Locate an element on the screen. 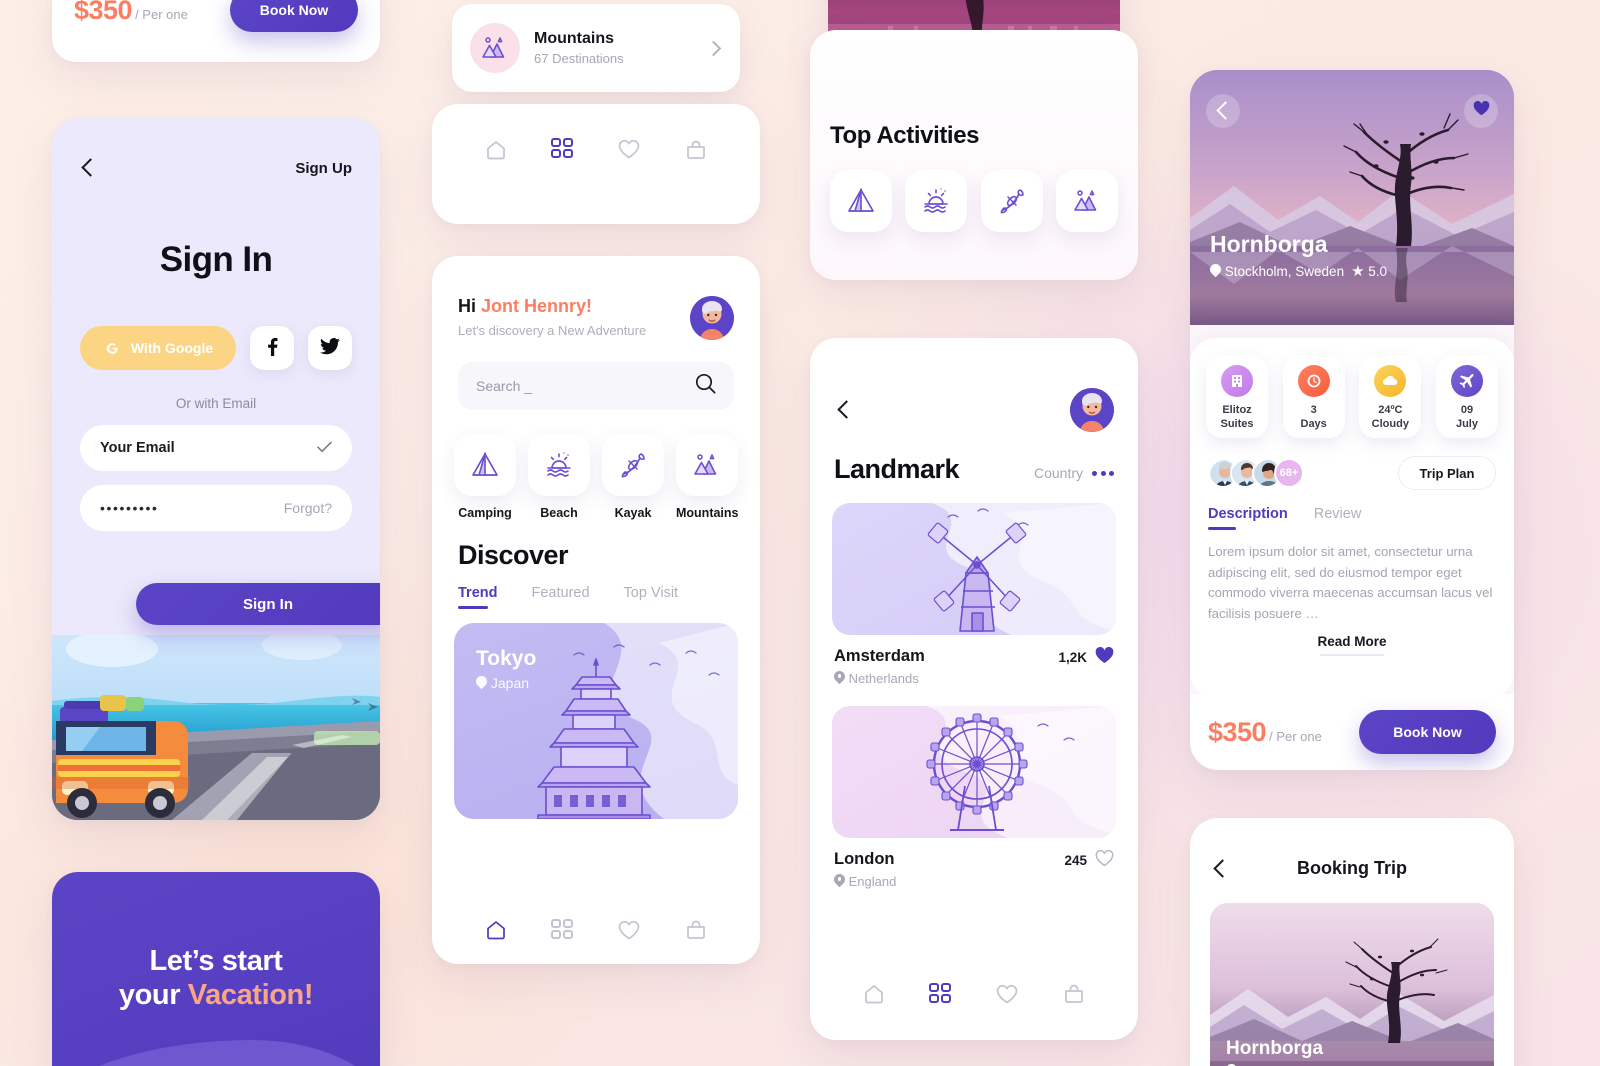 Image resolution: width=1600 pixels, height=1066 pixels. mountains-title: Mountains is located at coordinates (574, 38).